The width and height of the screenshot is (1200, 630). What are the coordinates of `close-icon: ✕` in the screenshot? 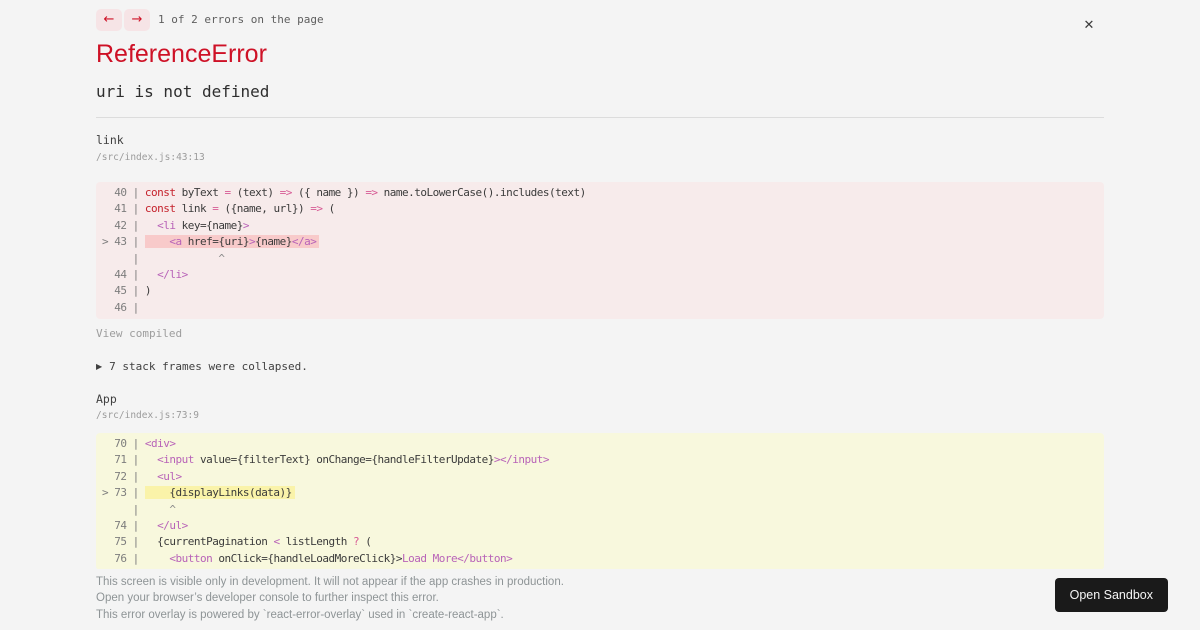 It's located at (1089, 25).